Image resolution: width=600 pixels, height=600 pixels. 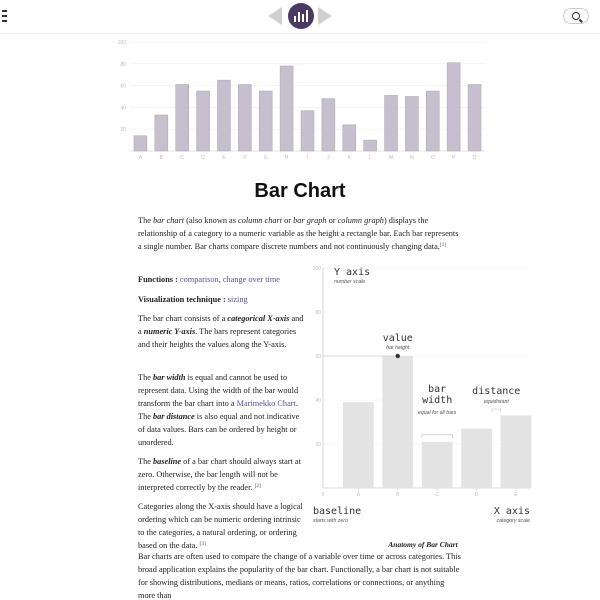 I want to click on bar-chart-logo-icon, so click(x=301, y=16).